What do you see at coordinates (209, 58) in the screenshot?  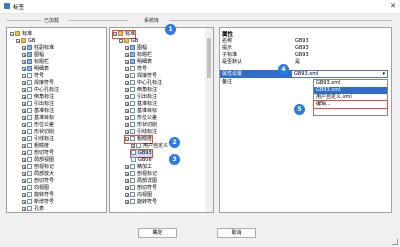 I see `scroll-thumb` at bounding box center [209, 58].